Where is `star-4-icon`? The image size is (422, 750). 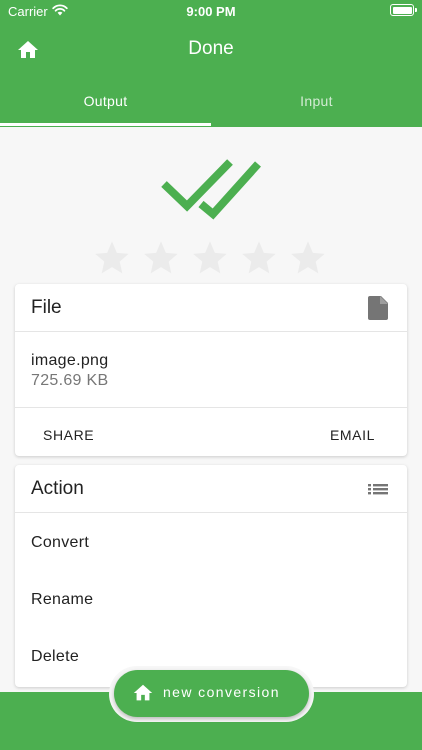
star-4-icon is located at coordinates (259, 258).